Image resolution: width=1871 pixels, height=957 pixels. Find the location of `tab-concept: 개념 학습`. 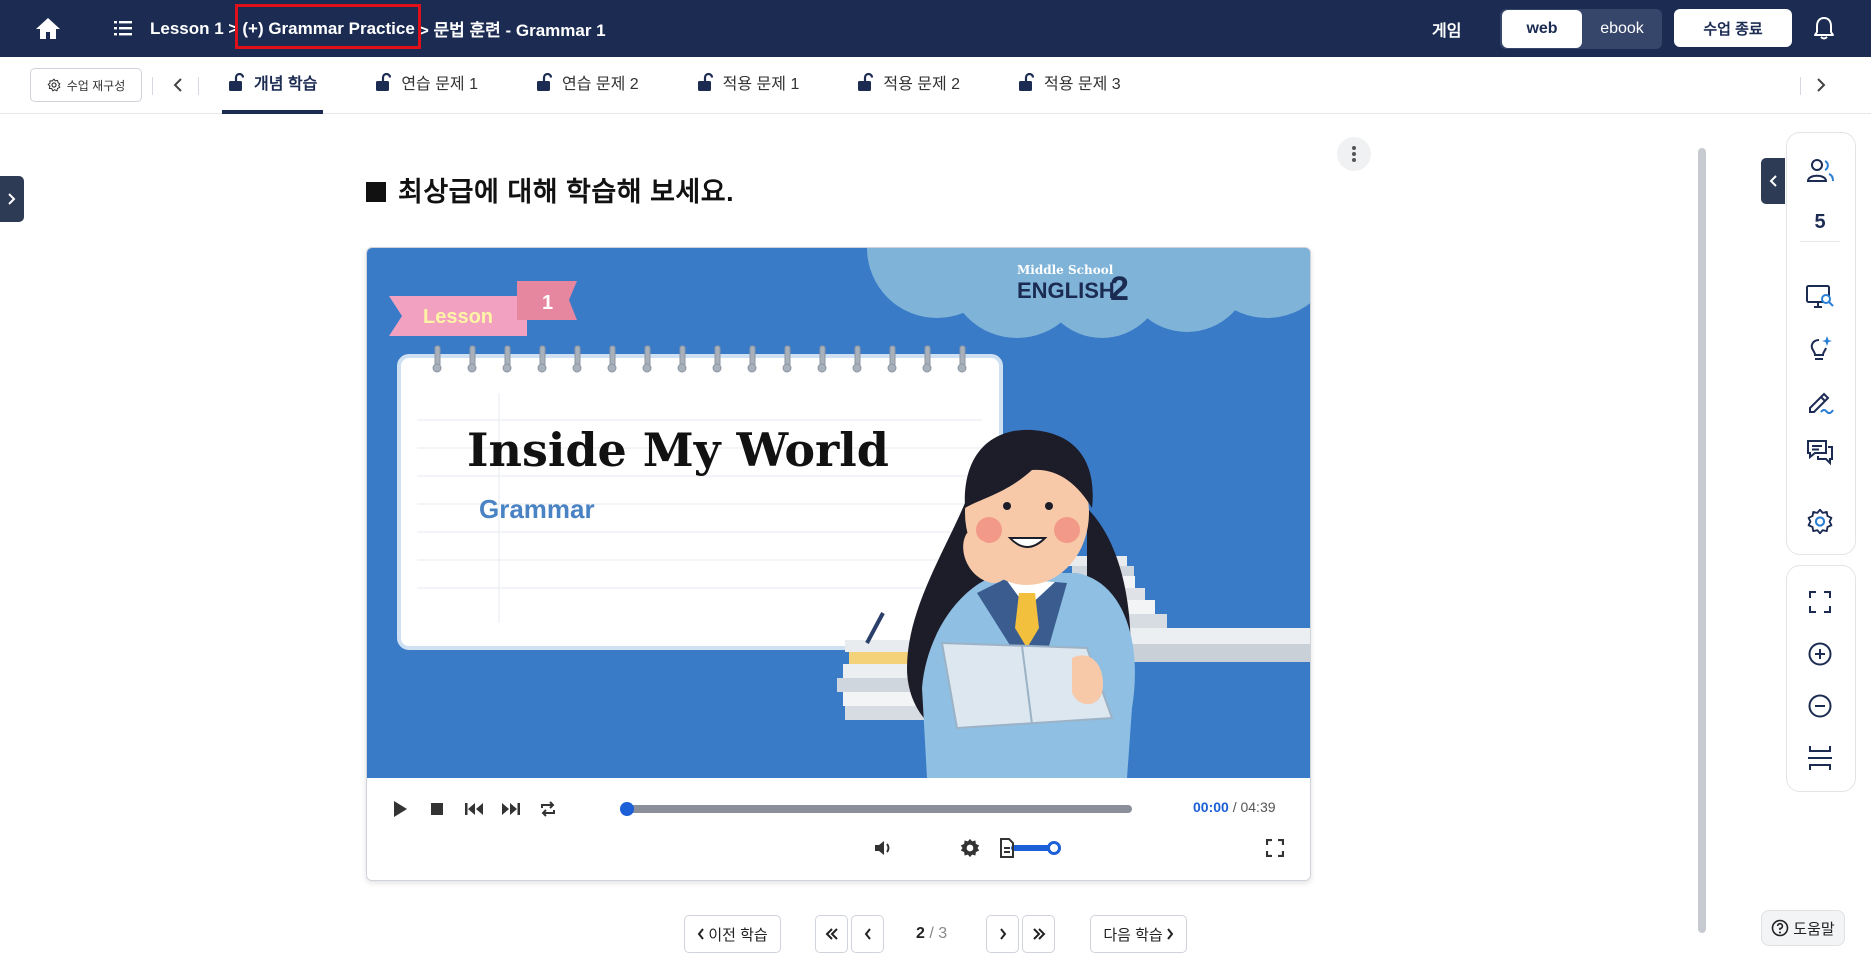

tab-concept: 개념 학습 is located at coordinates (273, 85).